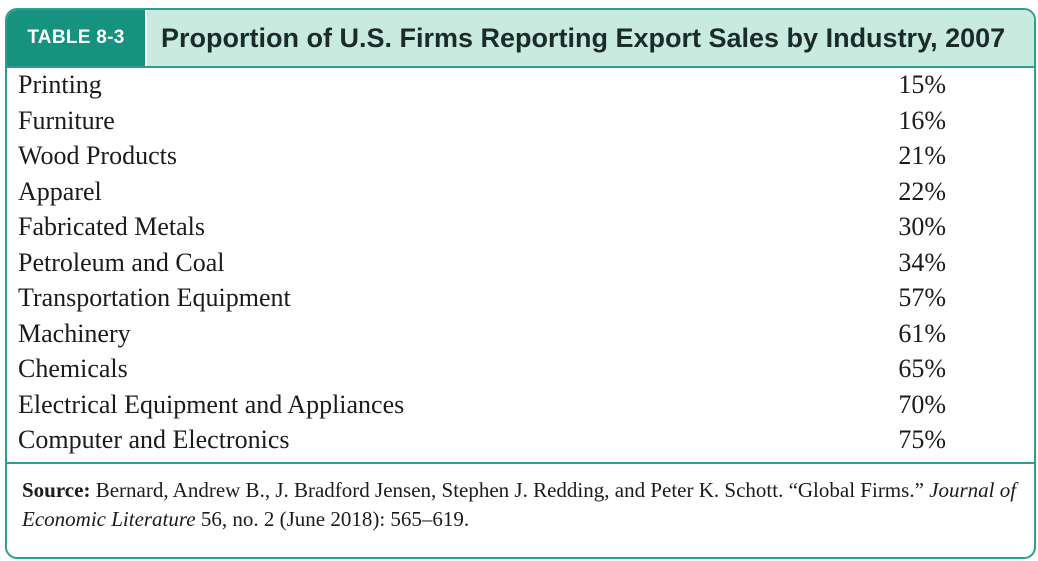 Image resolution: width=1038 pixels, height=561 pixels. Describe the element at coordinates (922, 439) in the screenshot. I see `export-share: 75%` at that location.